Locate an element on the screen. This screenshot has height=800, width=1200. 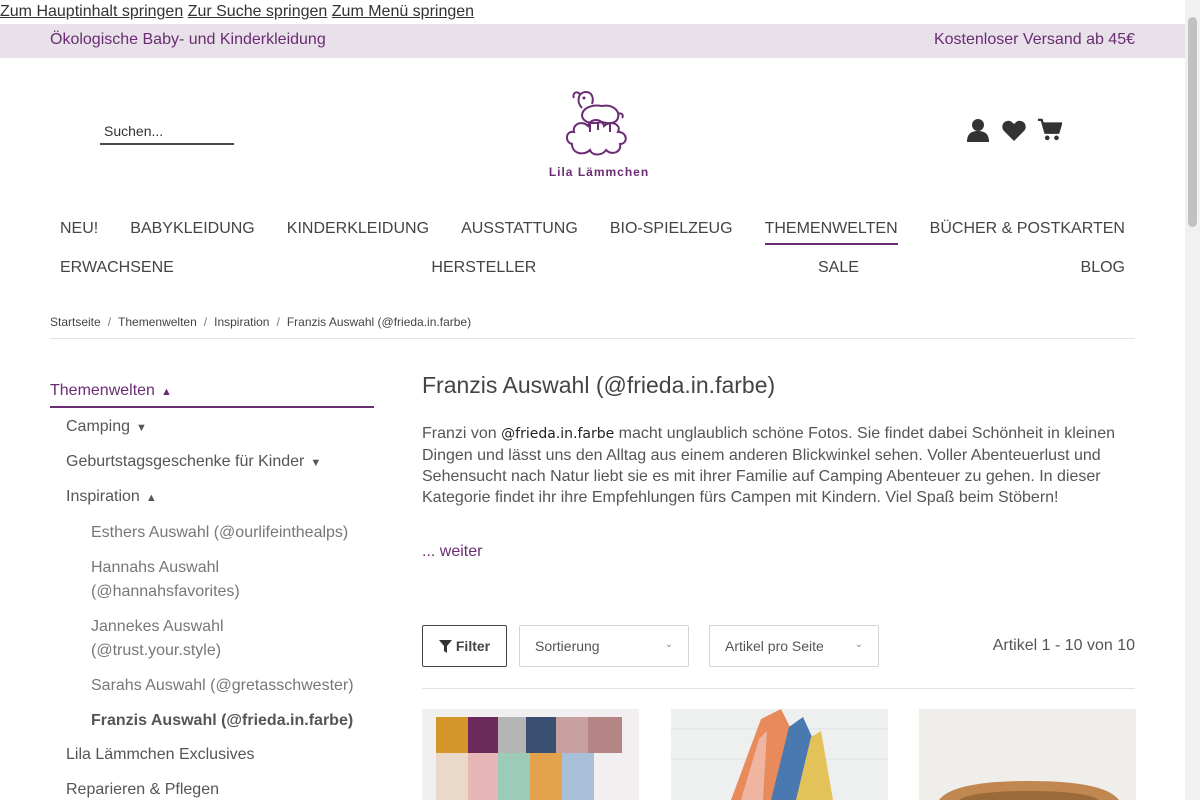
sidebar-subitem-sarahs-auswahl: Sarahs Auswahl (@gretasschwester) is located at coordinates (231, 686).